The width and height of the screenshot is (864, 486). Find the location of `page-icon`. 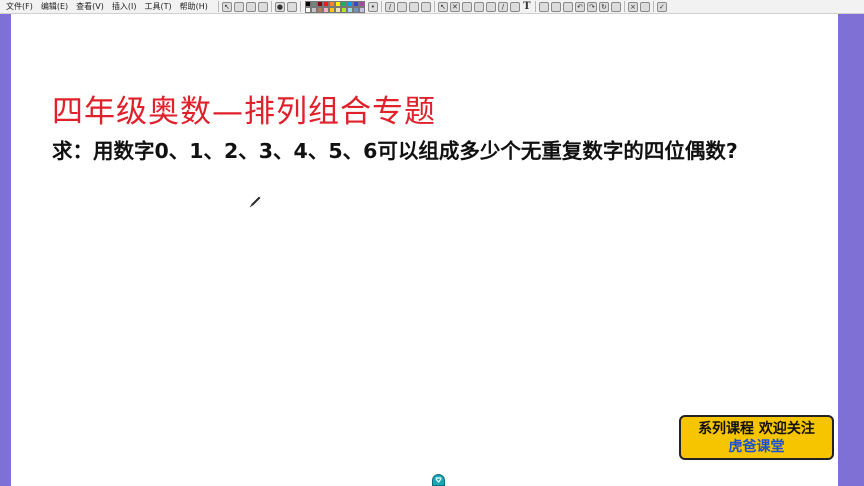

page-icon is located at coordinates (615, 6).